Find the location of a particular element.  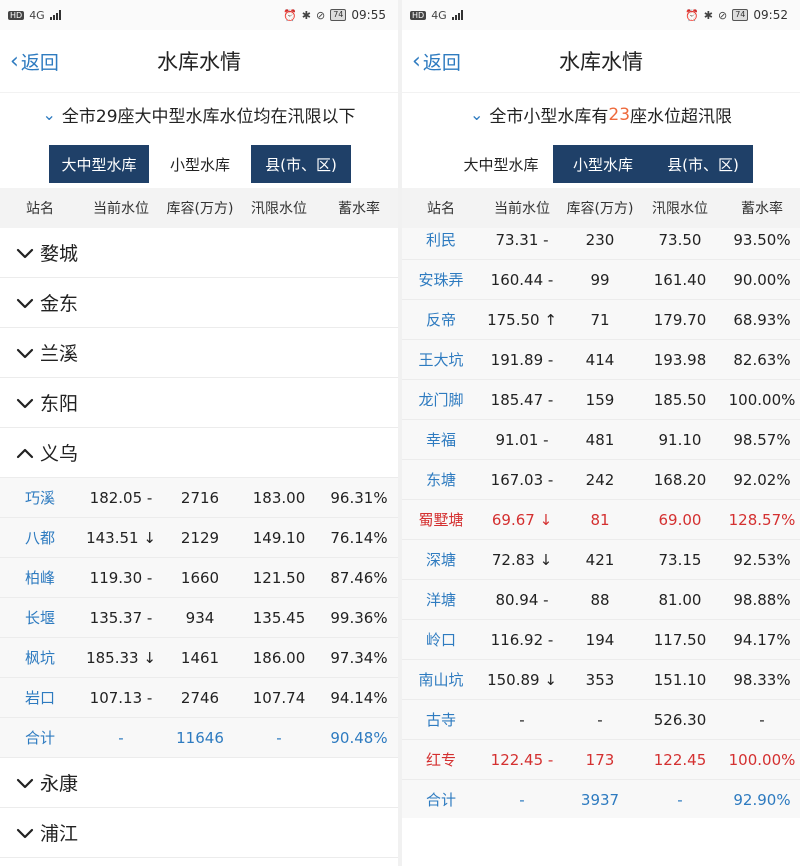

reservoir-tabs: 大中型水库 小型水库 县(市、区) is located at coordinates (199, 164).